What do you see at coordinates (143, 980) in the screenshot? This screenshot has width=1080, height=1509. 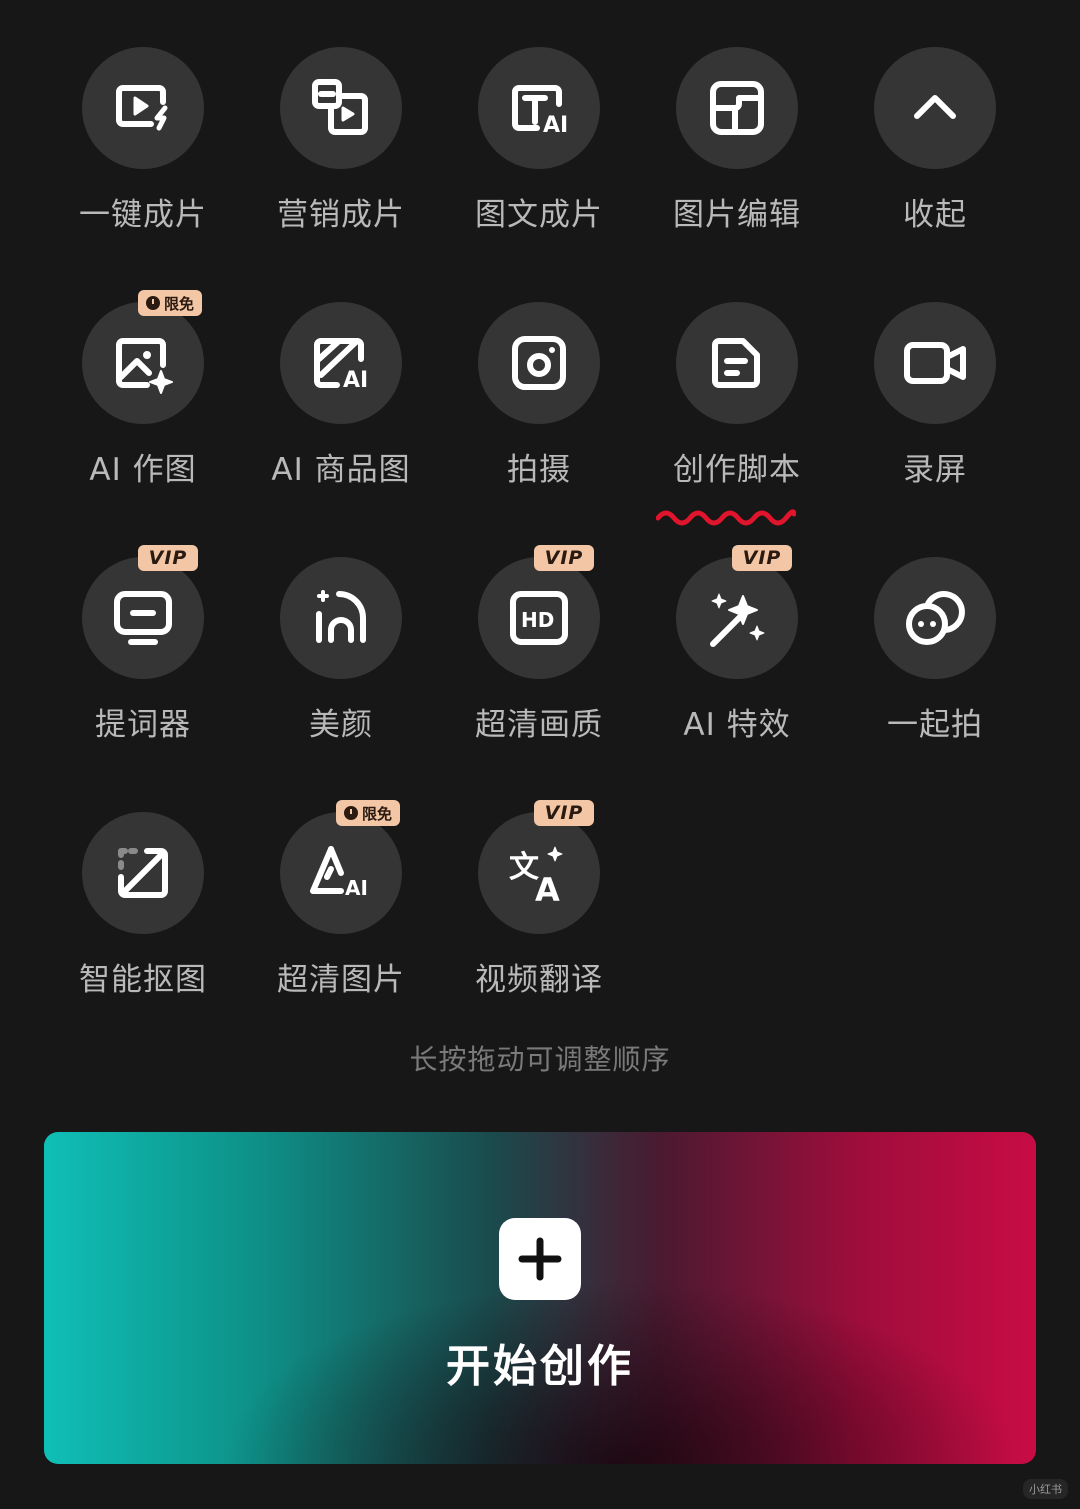 I see `tool-label: 智能抠图` at bounding box center [143, 980].